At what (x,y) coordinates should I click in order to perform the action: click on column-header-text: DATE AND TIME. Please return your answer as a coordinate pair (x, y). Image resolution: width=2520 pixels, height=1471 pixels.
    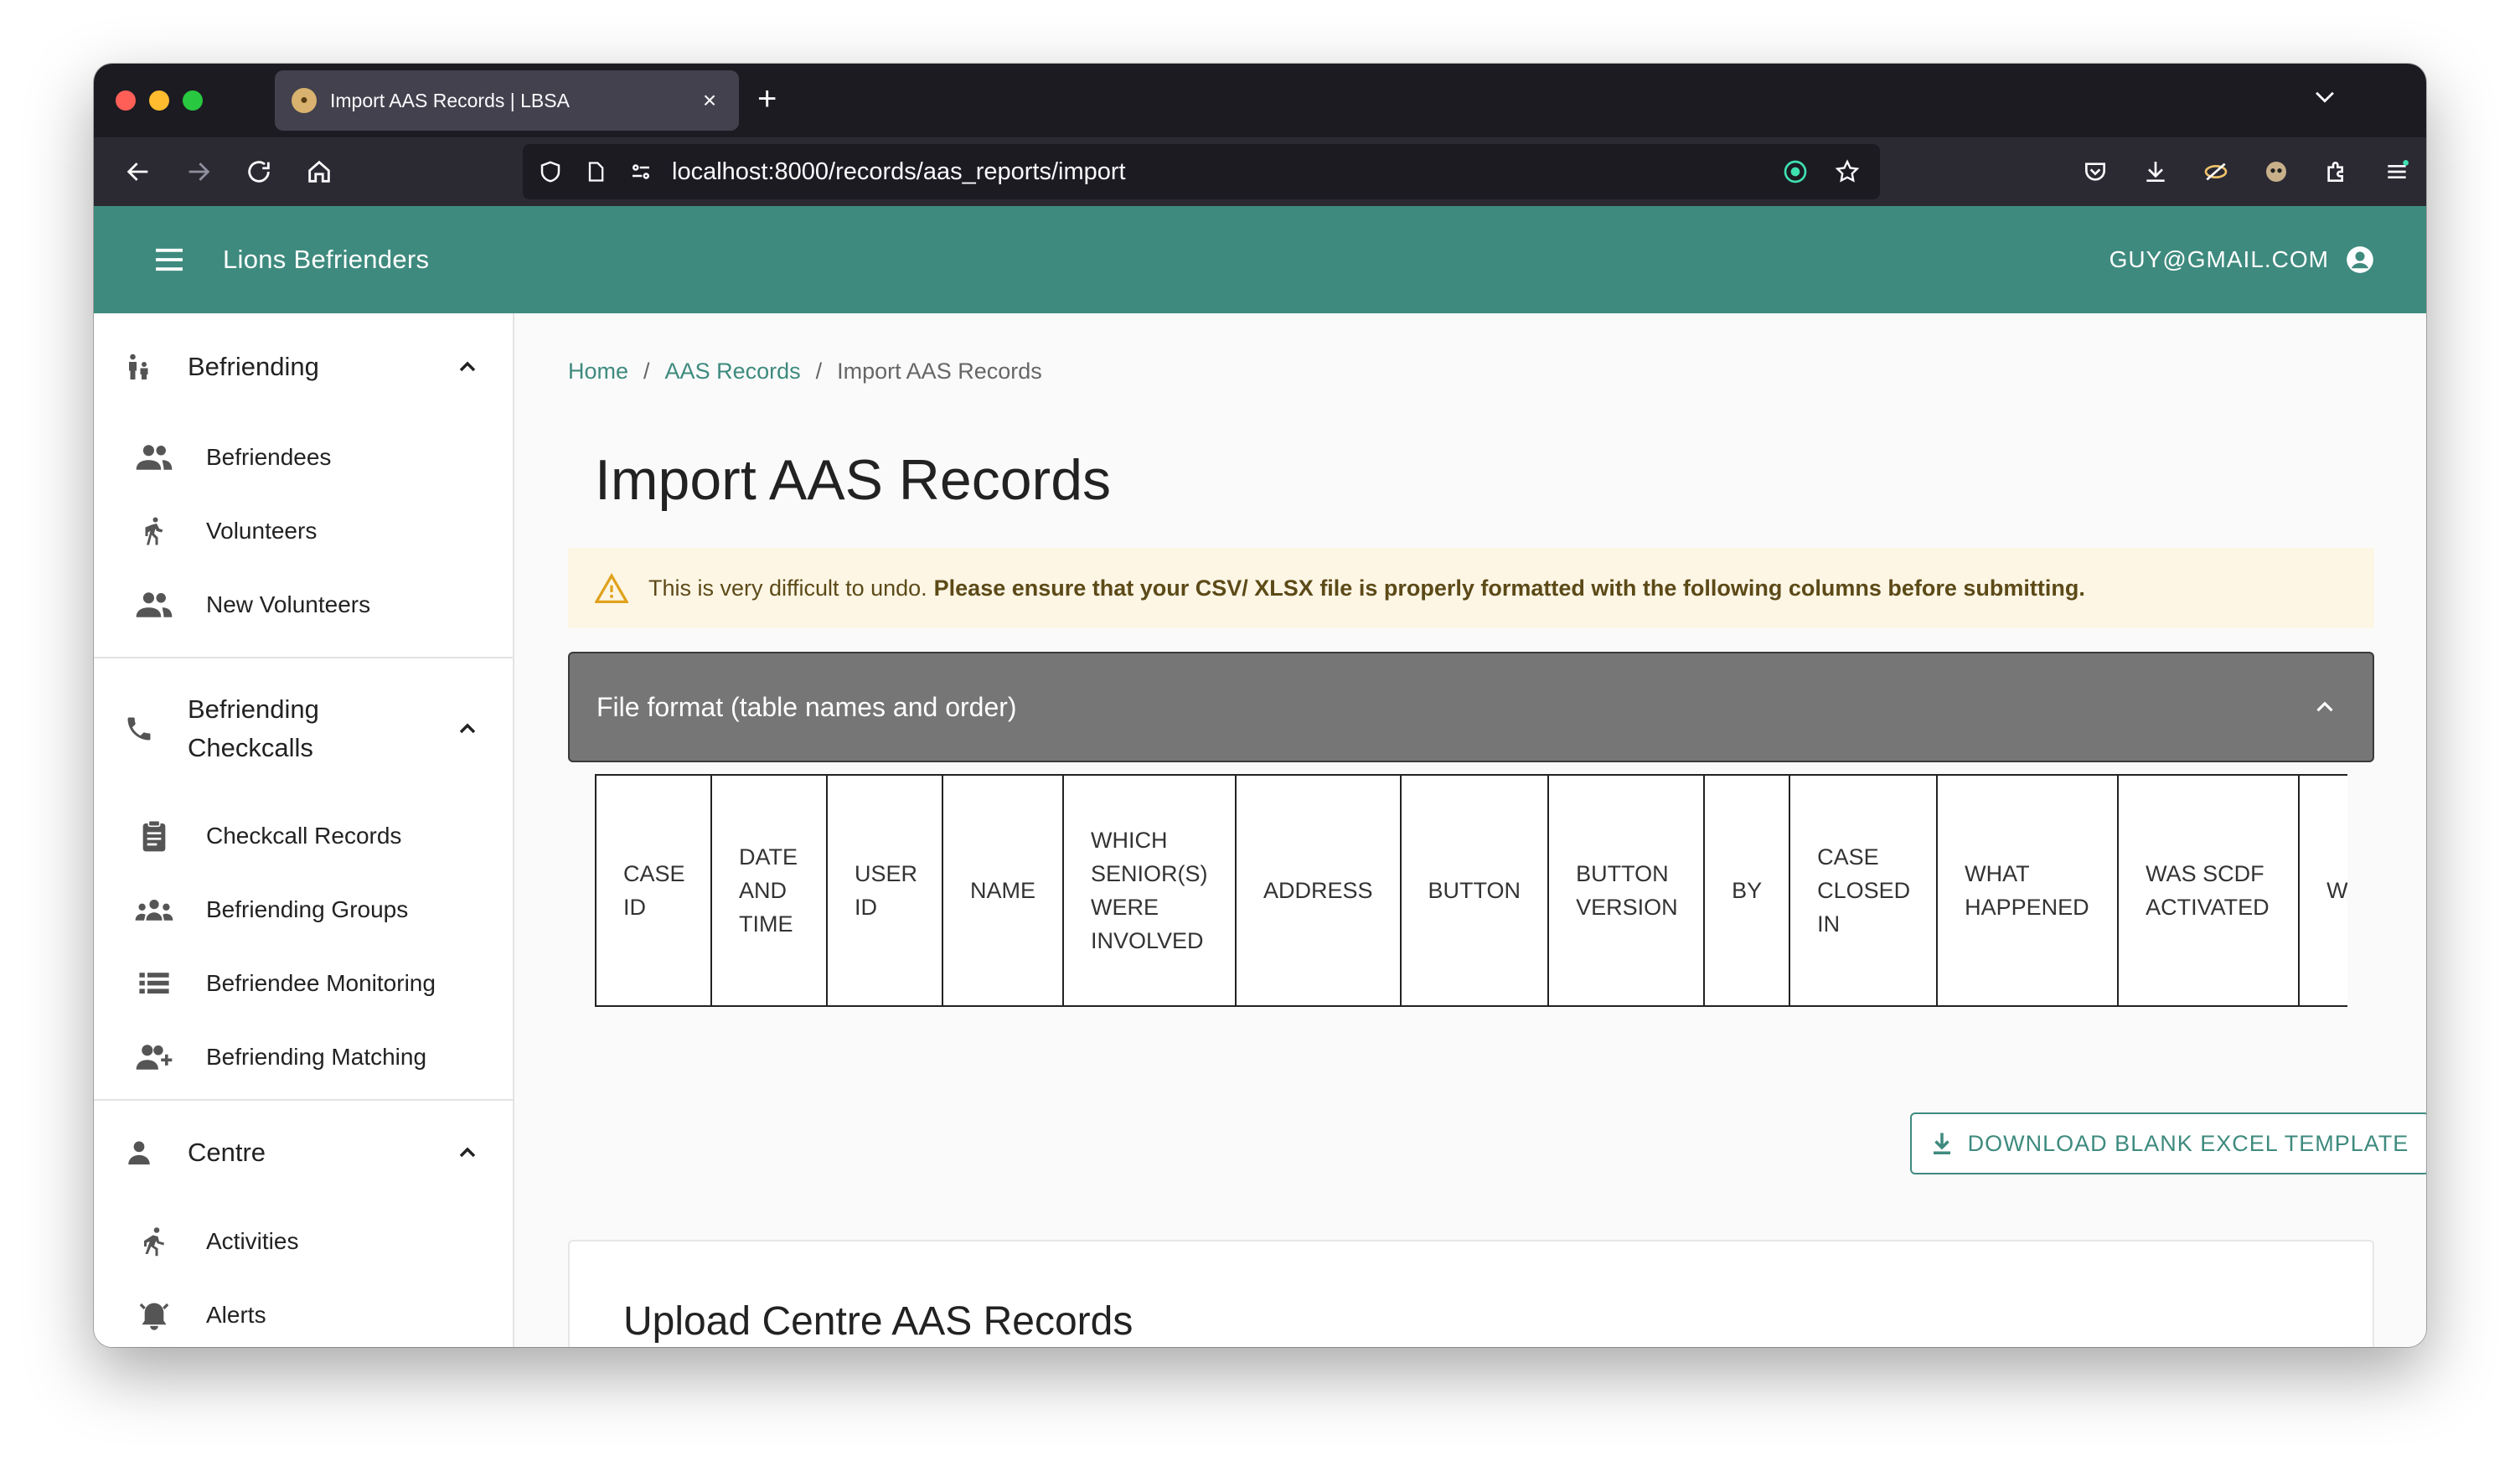
    Looking at the image, I should click on (768, 891).